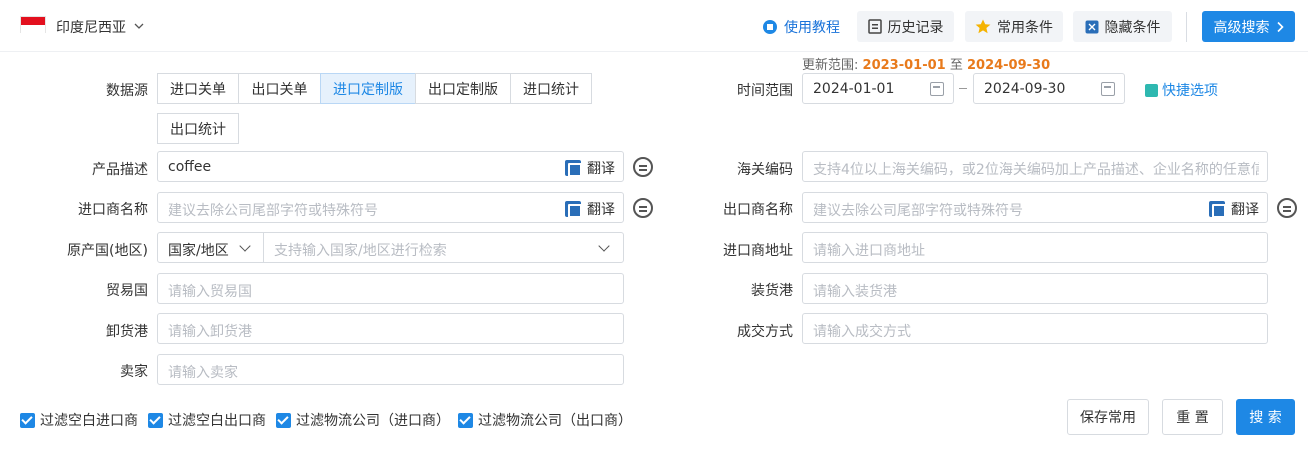 This screenshot has width=1308, height=449. Describe the element at coordinates (1122, 26) in the screenshot. I see `hide-conditions-button: 隐藏条件` at that location.